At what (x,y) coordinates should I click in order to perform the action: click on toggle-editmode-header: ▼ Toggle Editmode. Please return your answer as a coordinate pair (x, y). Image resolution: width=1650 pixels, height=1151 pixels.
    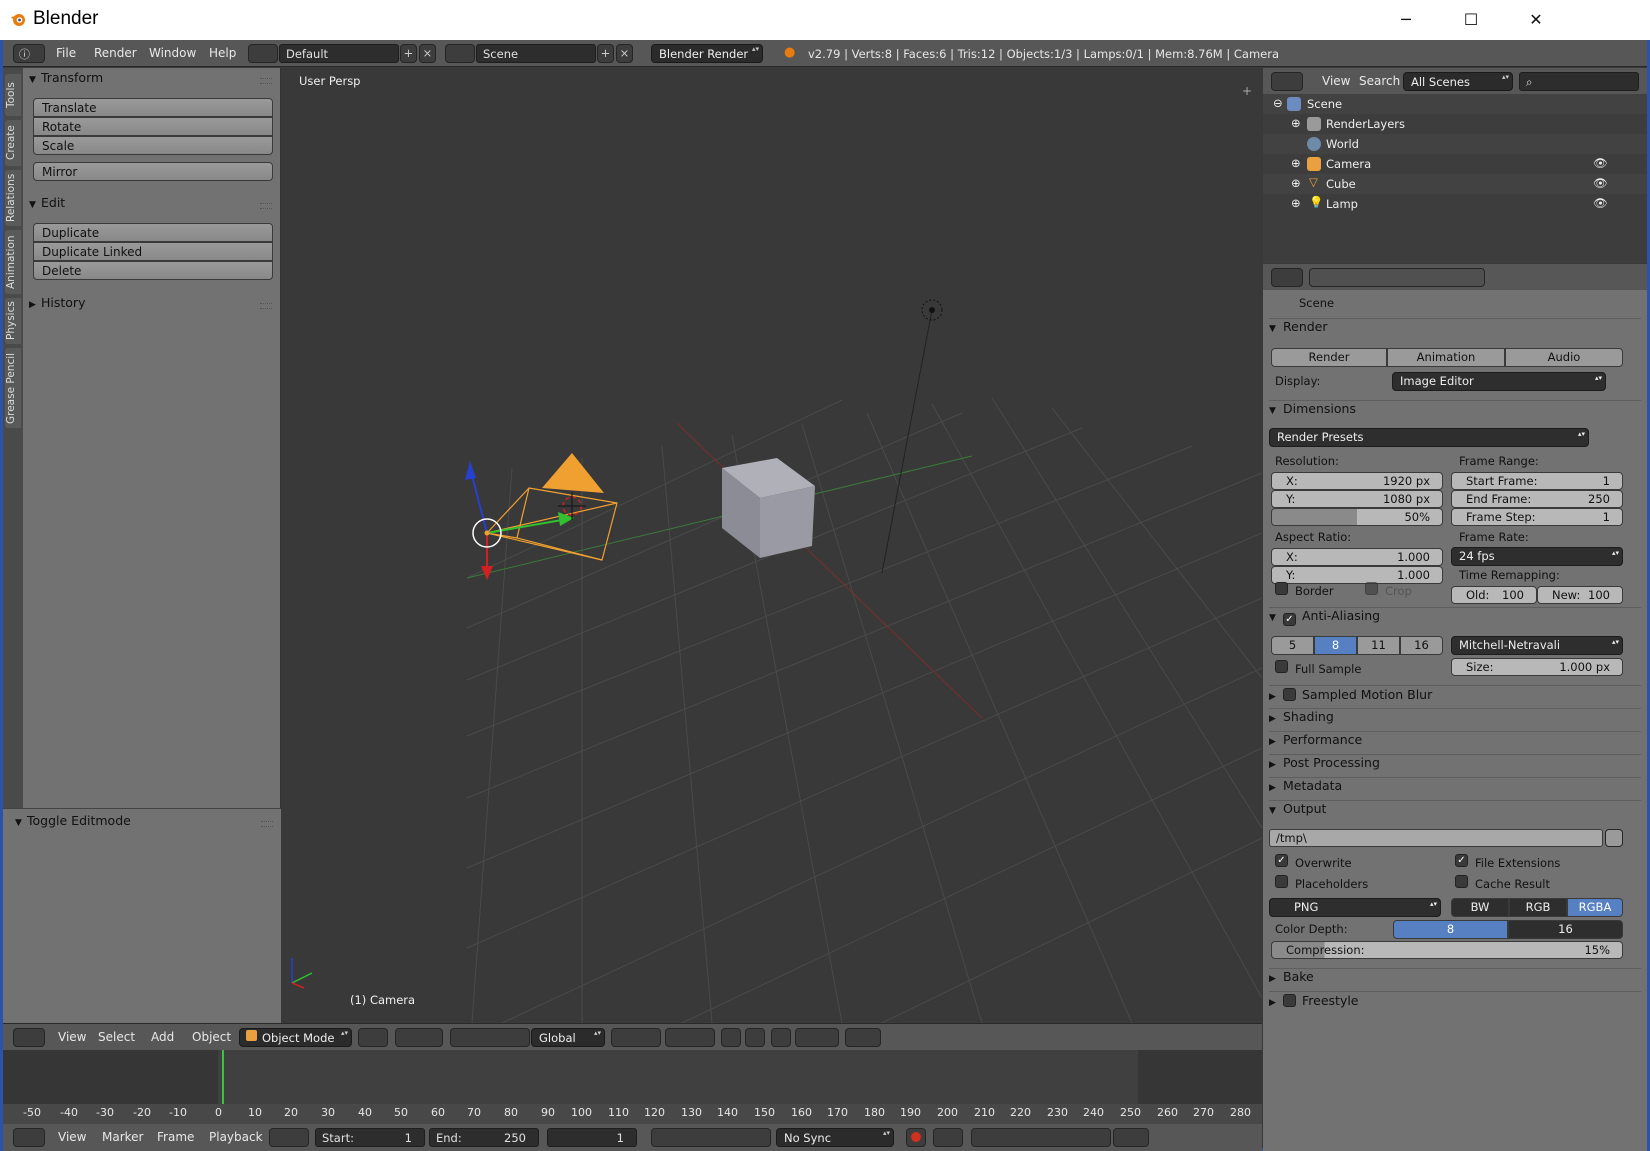
    Looking at the image, I should click on (73, 823).